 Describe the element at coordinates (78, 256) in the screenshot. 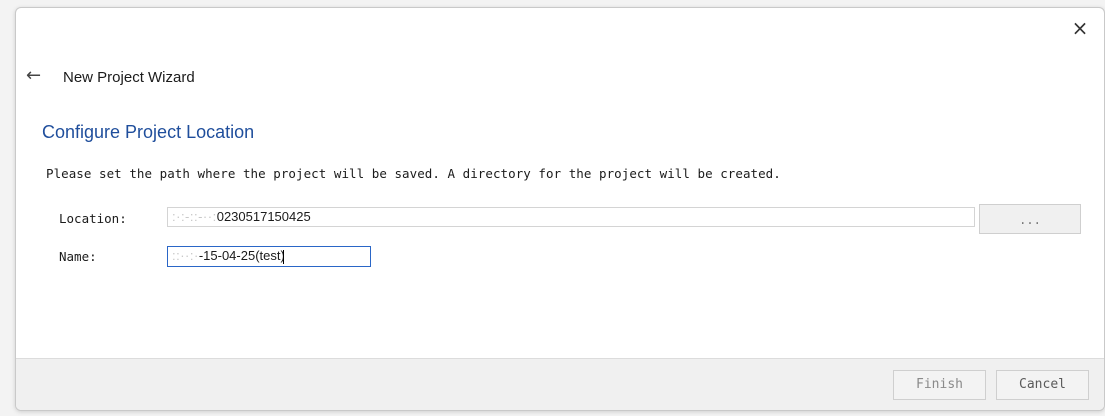

I see `name-label: Name:` at that location.